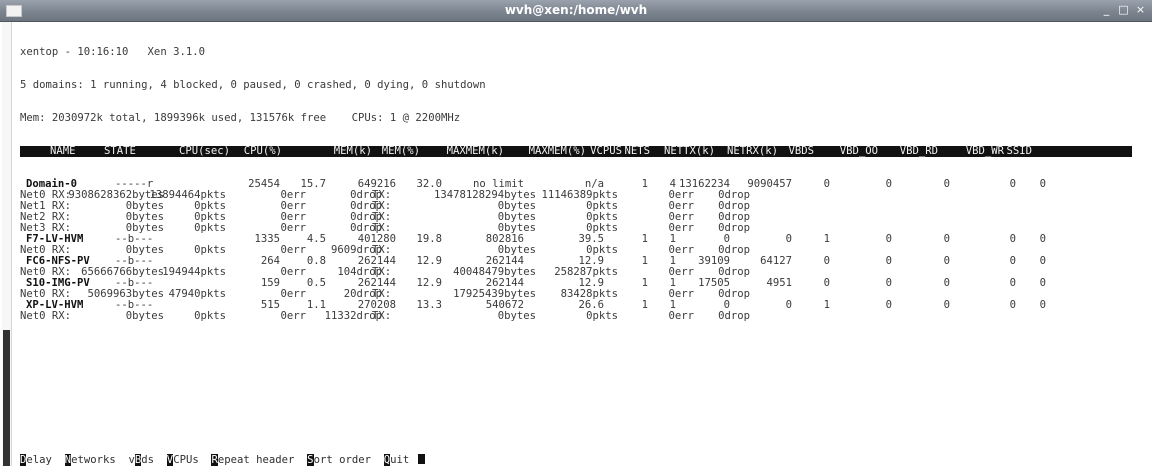 This screenshot has width=1152, height=466. I want to click on column-header-state: STATE, so click(120, 151).